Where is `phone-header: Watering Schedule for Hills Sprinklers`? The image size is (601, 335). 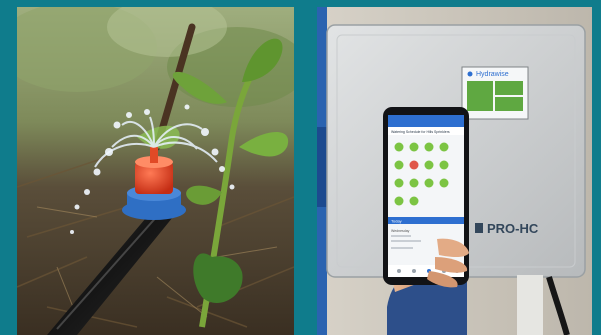
phone-header: Watering Schedule for Hills Sprinklers is located at coordinates (420, 132).